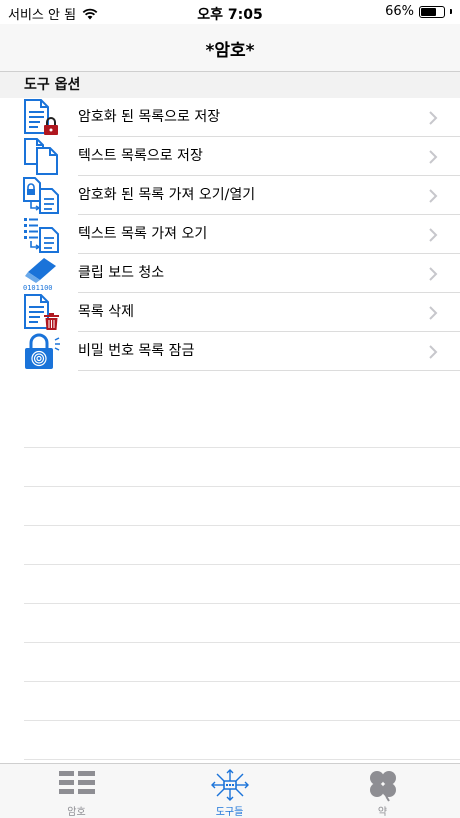  Describe the element at coordinates (143, 234) in the screenshot. I see `tool-label: 텍스트 목록 가져 오기` at that location.